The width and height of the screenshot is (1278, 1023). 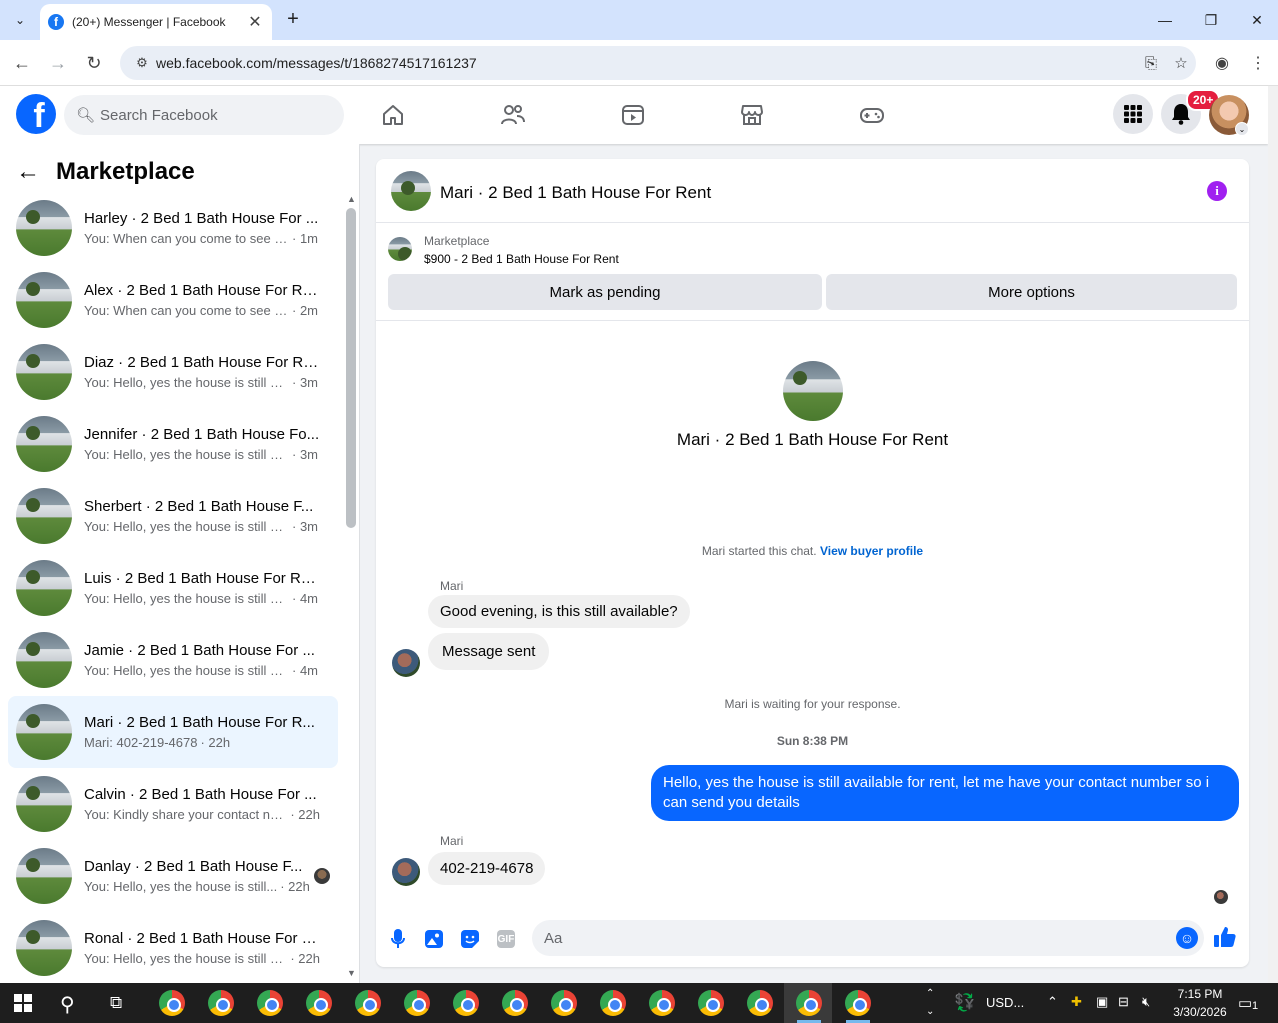 What do you see at coordinates (930, 1003) in the screenshot?
I see `taskbar-scroll-arrows-icon: ⌃ ⌄` at bounding box center [930, 1003].